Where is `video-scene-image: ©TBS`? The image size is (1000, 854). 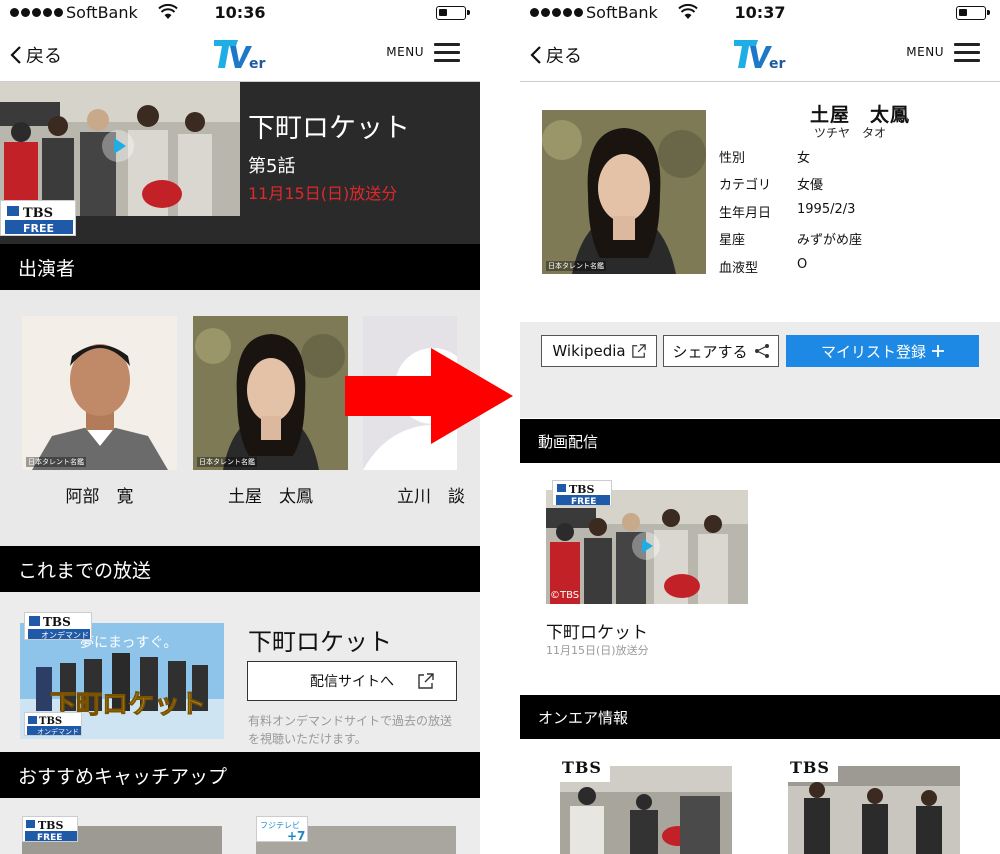
video-scene-image: ©TBS is located at coordinates (647, 547).